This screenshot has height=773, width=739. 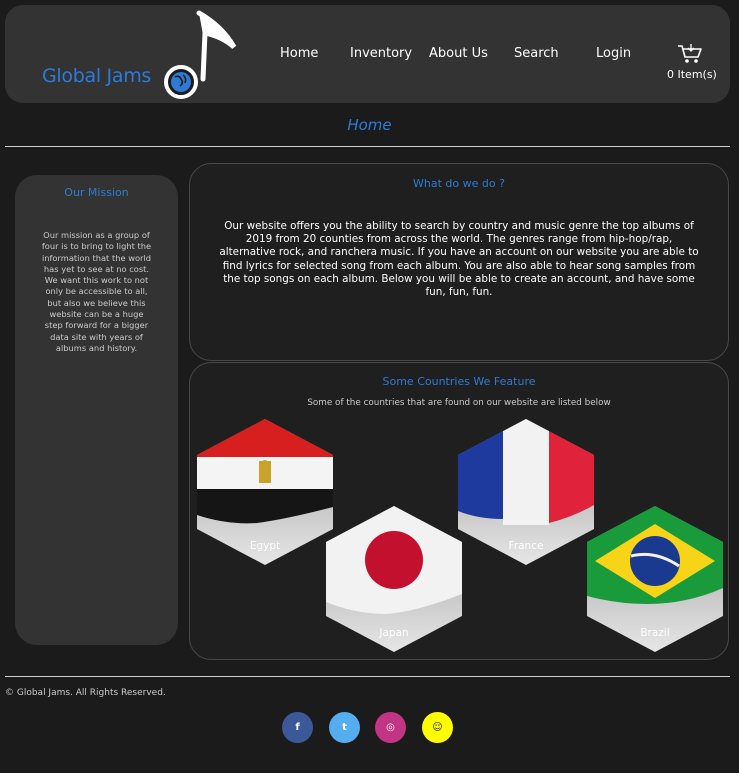 I want to click on nav-about-us: About Us, so click(x=458, y=53).